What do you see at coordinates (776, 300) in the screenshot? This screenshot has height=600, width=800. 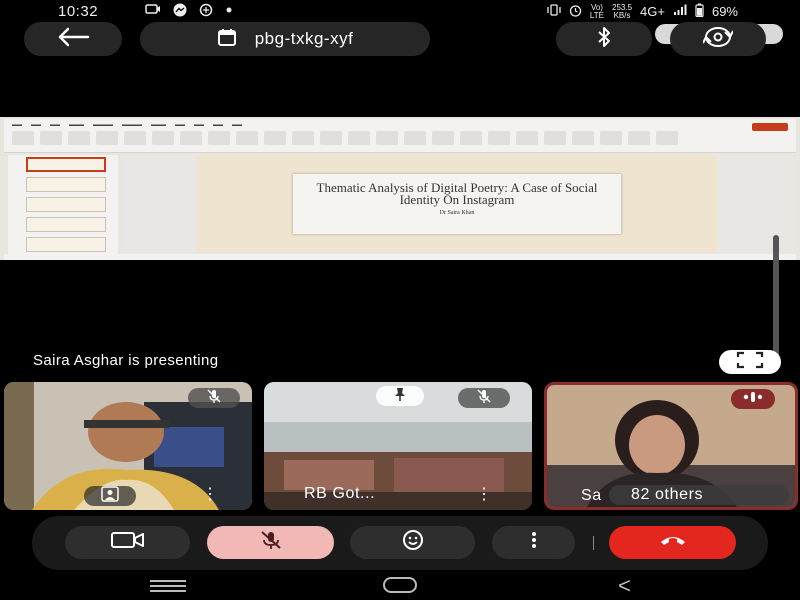 I see `scrollbar` at bounding box center [776, 300].